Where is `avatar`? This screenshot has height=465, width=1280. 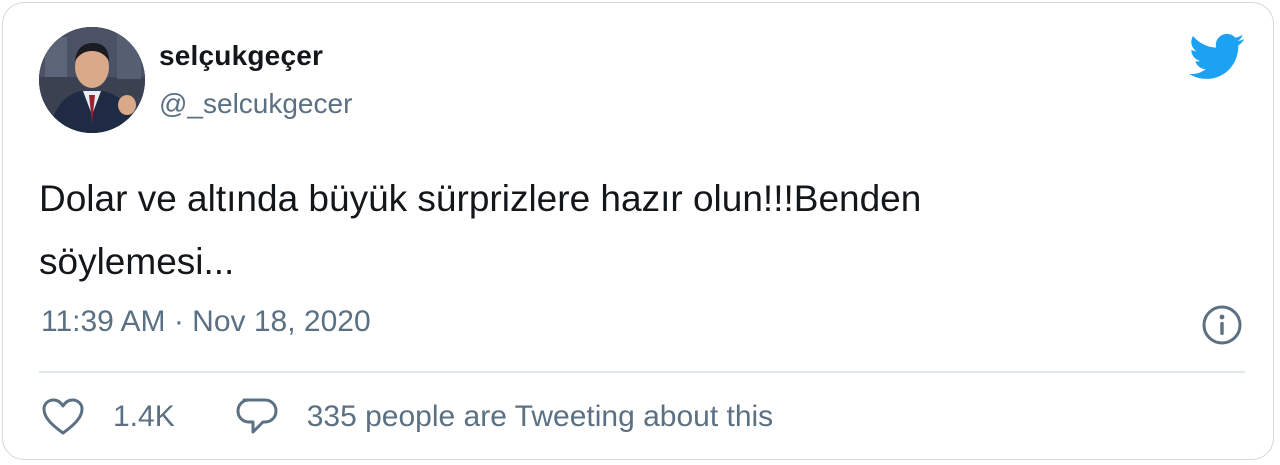 avatar is located at coordinates (92, 80).